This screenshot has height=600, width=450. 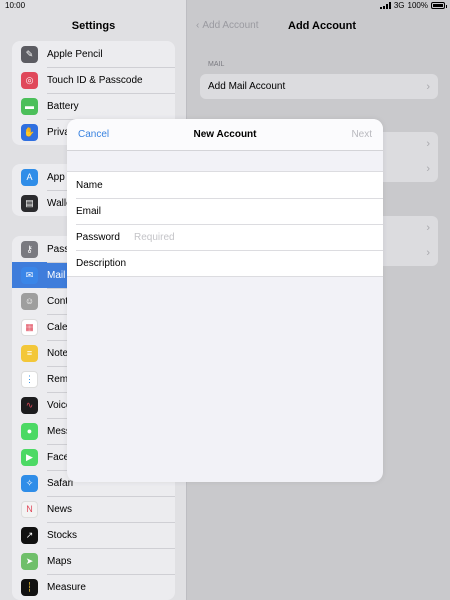 What do you see at coordinates (361, 134) in the screenshot?
I see `next-button: Next` at bounding box center [361, 134].